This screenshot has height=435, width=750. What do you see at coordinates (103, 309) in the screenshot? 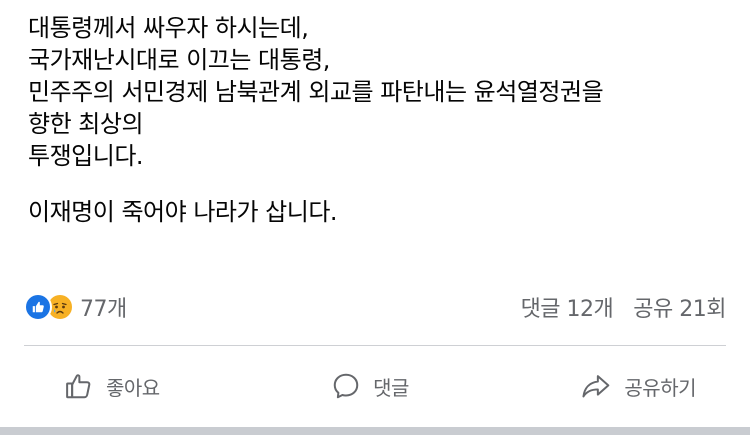
I see `reaction-count: 77개` at bounding box center [103, 309].